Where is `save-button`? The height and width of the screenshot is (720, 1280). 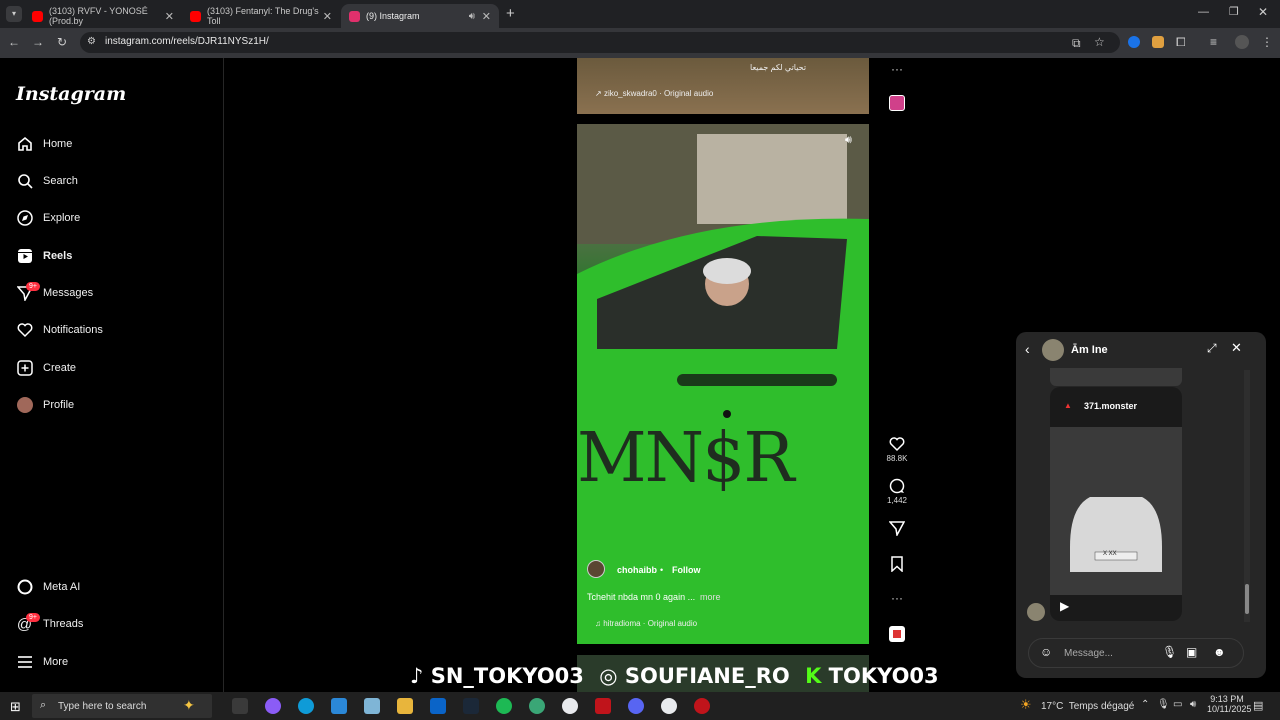
save-button is located at coordinates (897, 565).